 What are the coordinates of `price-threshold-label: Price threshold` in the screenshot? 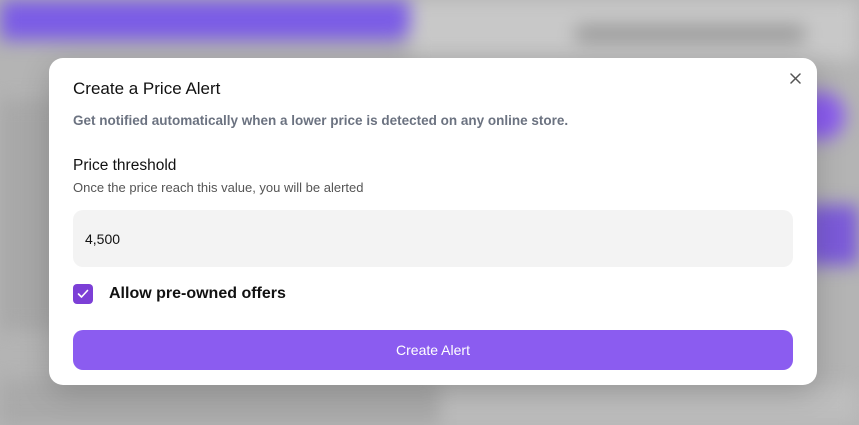 It's located at (125, 165).